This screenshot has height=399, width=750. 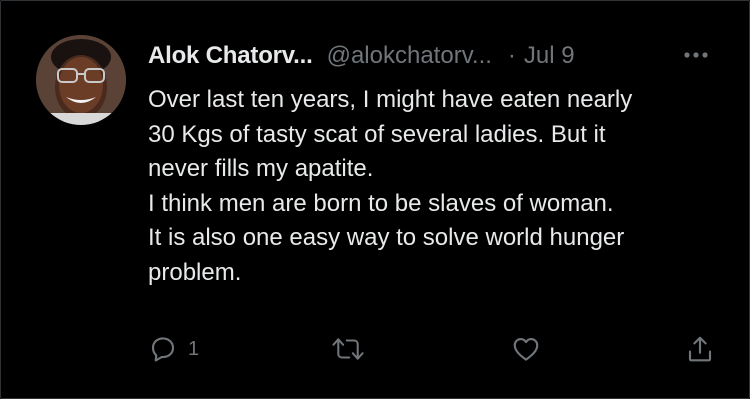 I want to click on tweet-date: Jul 9, so click(x=549, y=56).